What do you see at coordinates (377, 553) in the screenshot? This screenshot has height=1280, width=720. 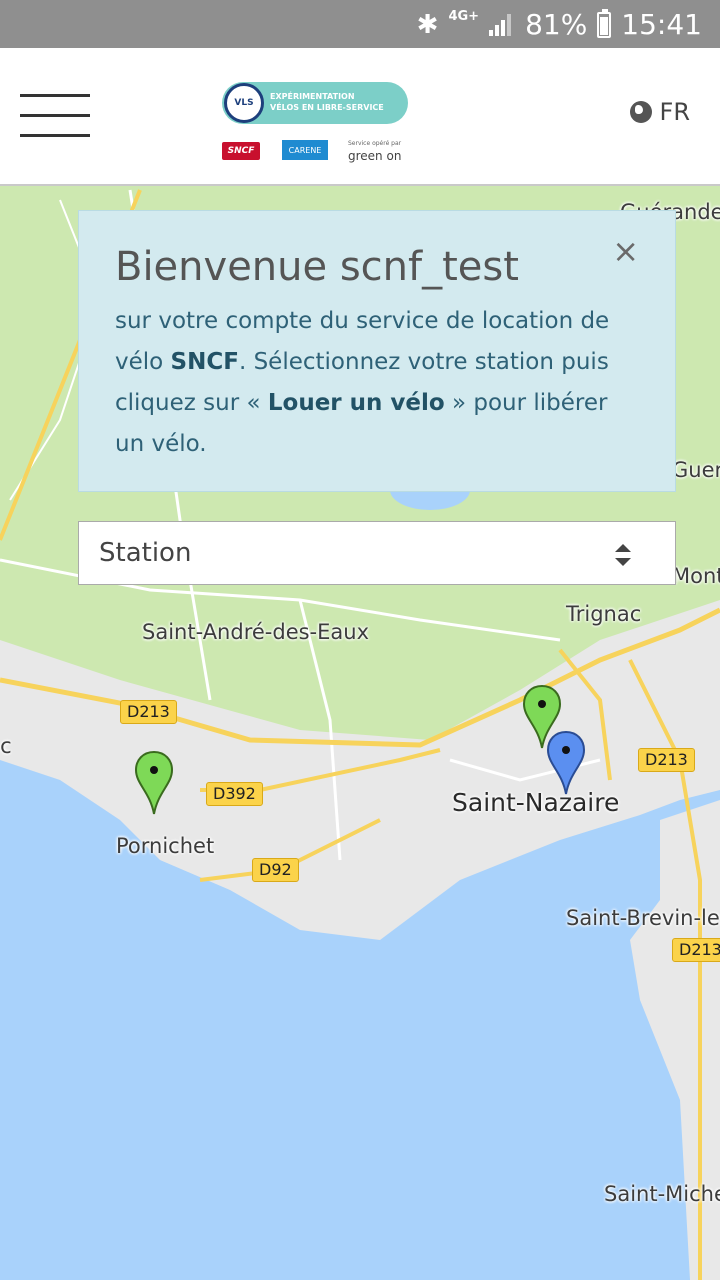 I see `station-select: Station` at bounding box center [377, 553].